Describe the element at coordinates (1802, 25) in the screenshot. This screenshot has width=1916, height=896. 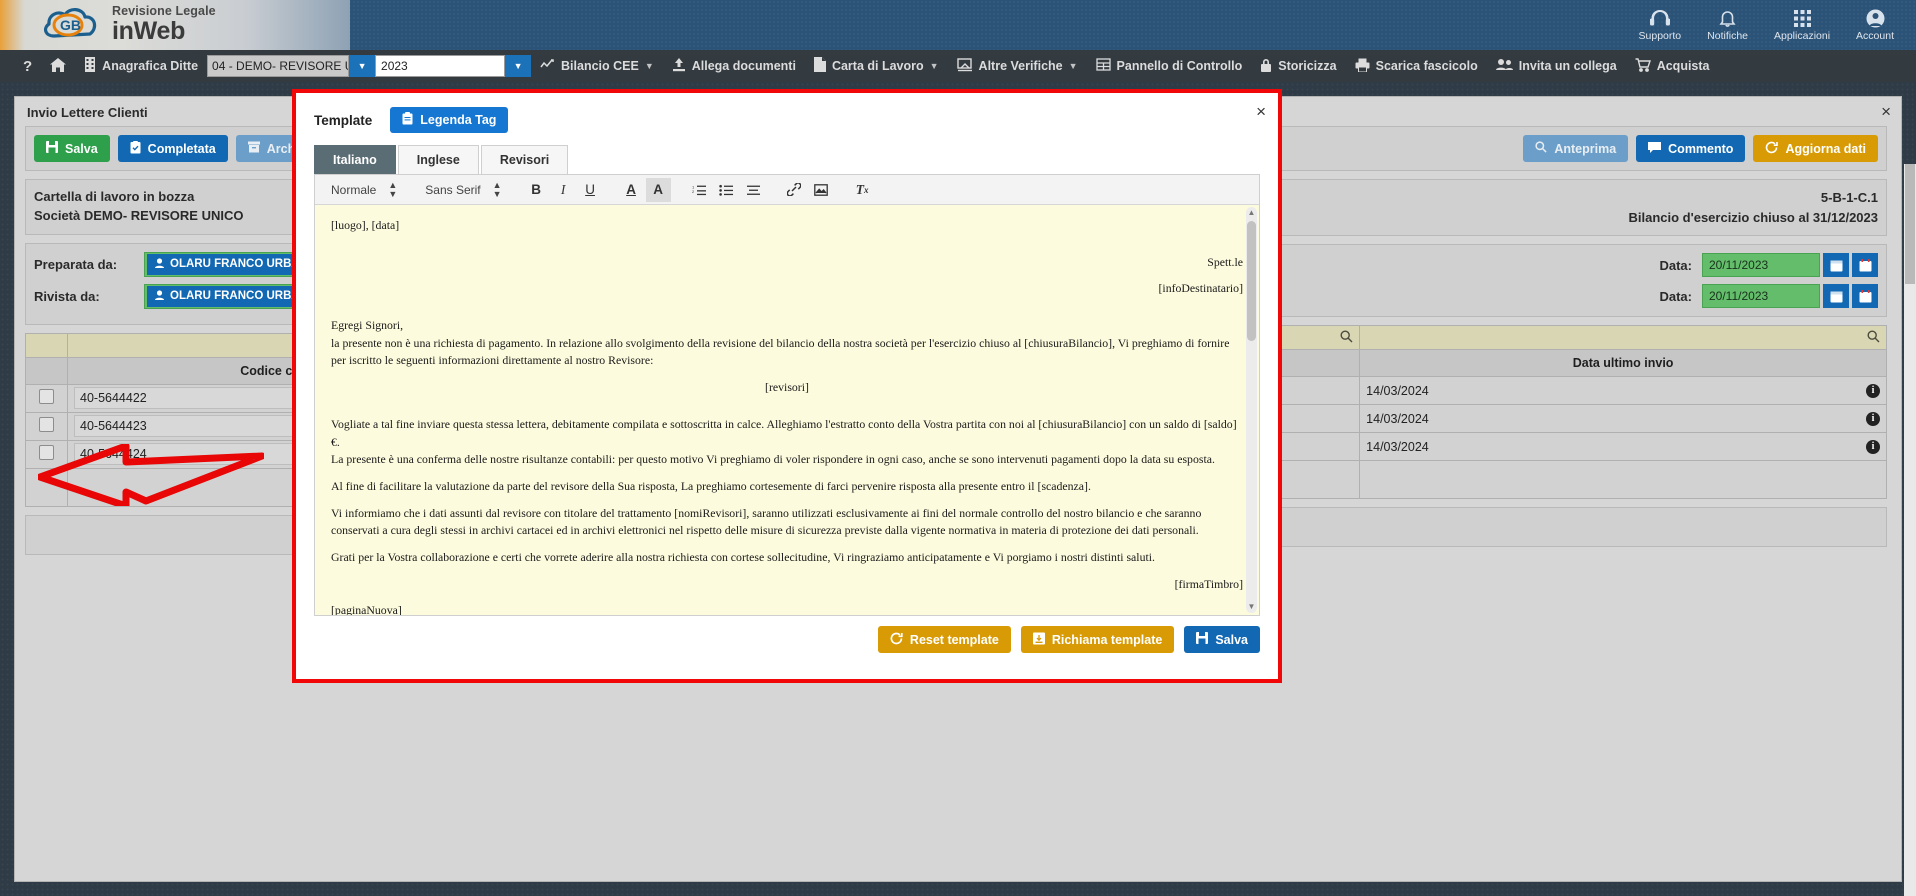
I see `applications-button: Applicazioni` at that location.